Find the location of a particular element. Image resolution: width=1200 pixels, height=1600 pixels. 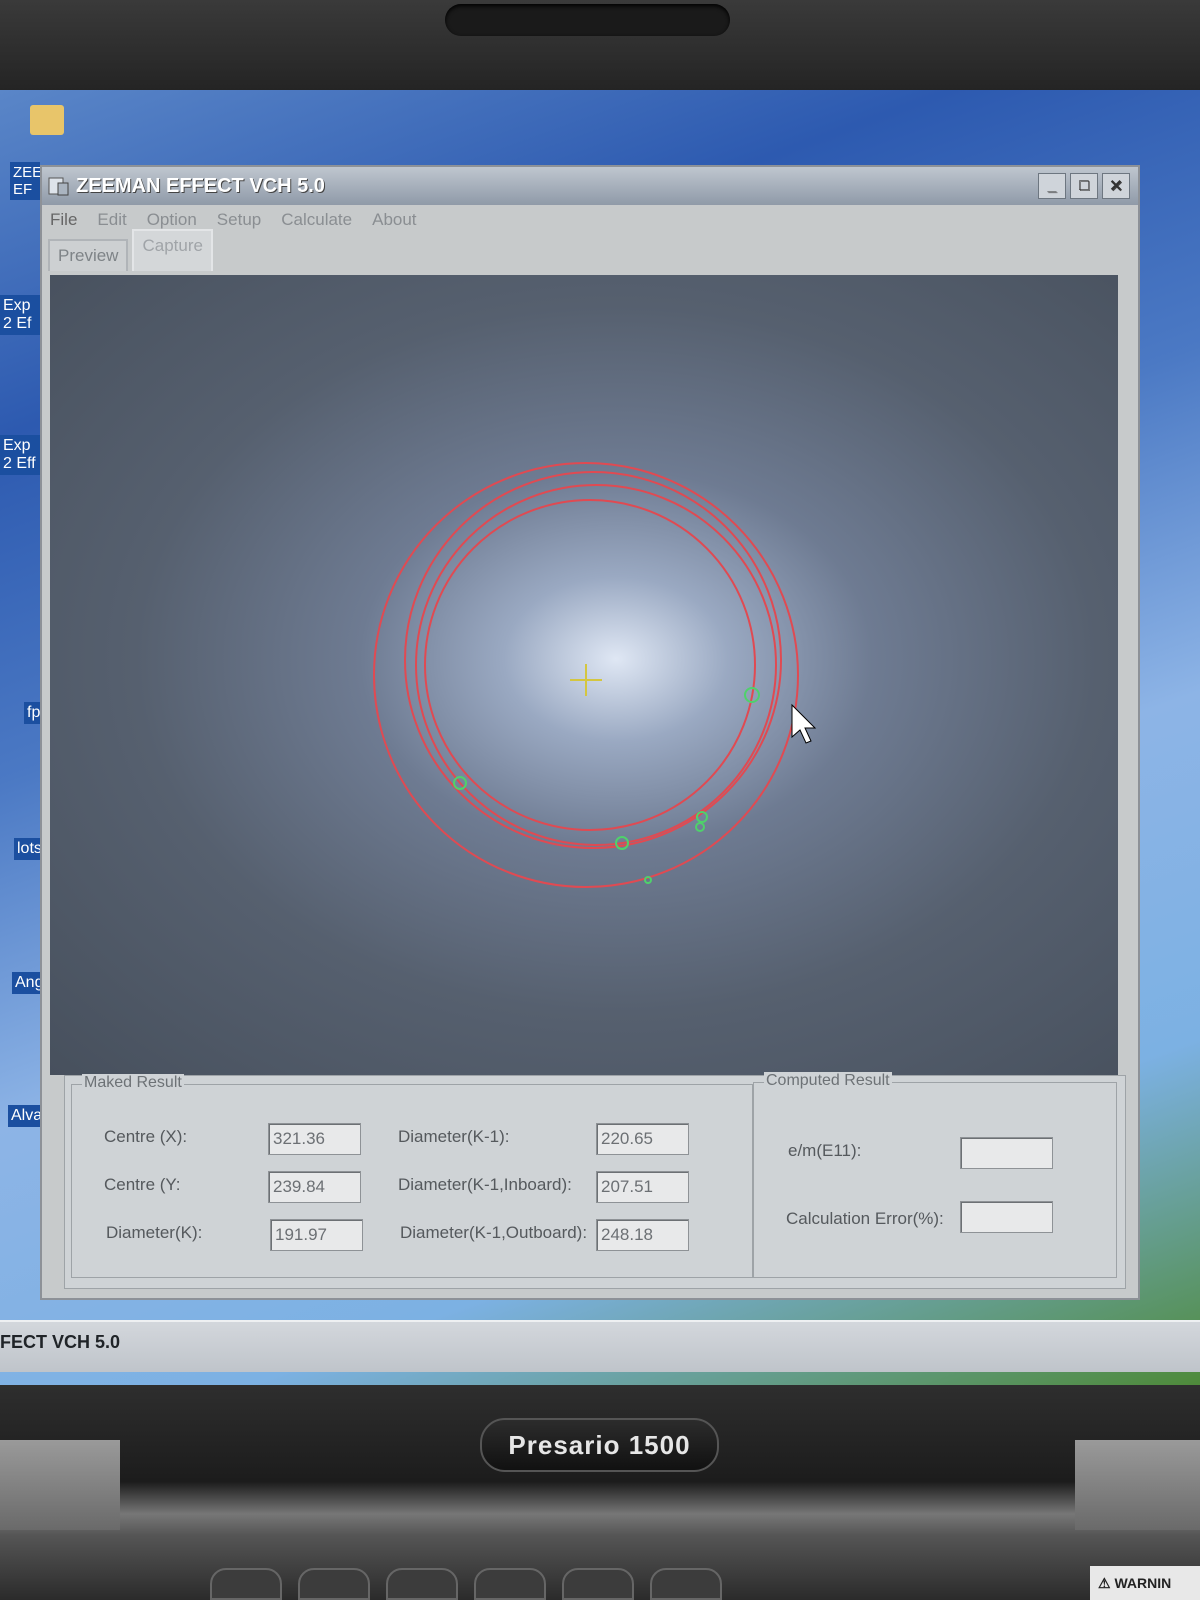

brand-logo: Presario 1500 is located at coordinates (599, 1445).